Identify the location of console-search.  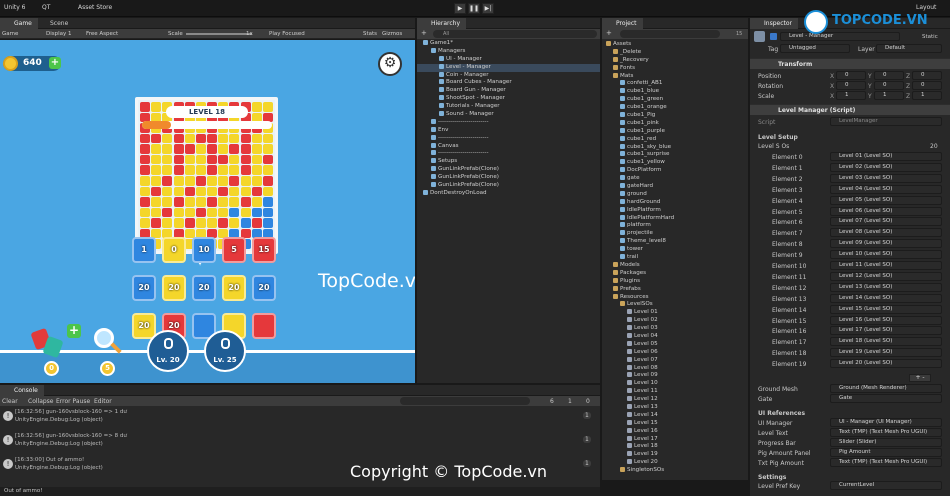
(465, 401).